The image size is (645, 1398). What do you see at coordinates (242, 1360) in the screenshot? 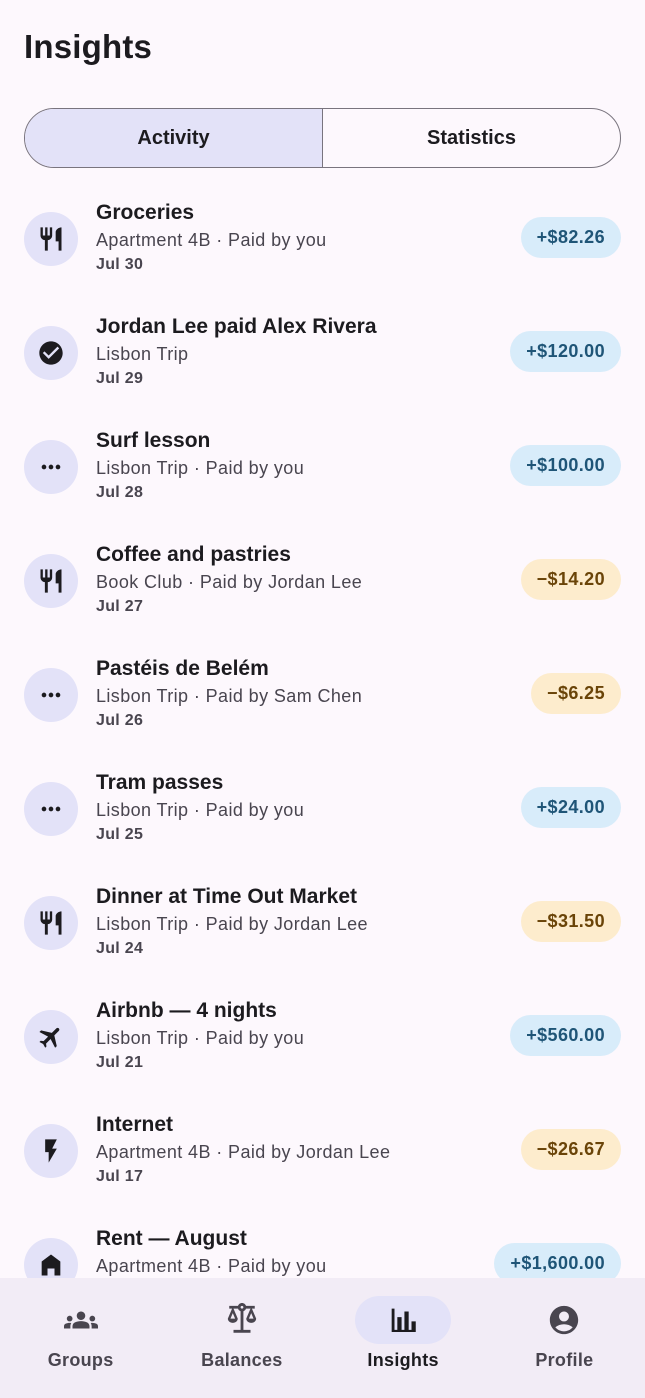
I see `nav-label: Balances` at bounding box center [242, 1360].